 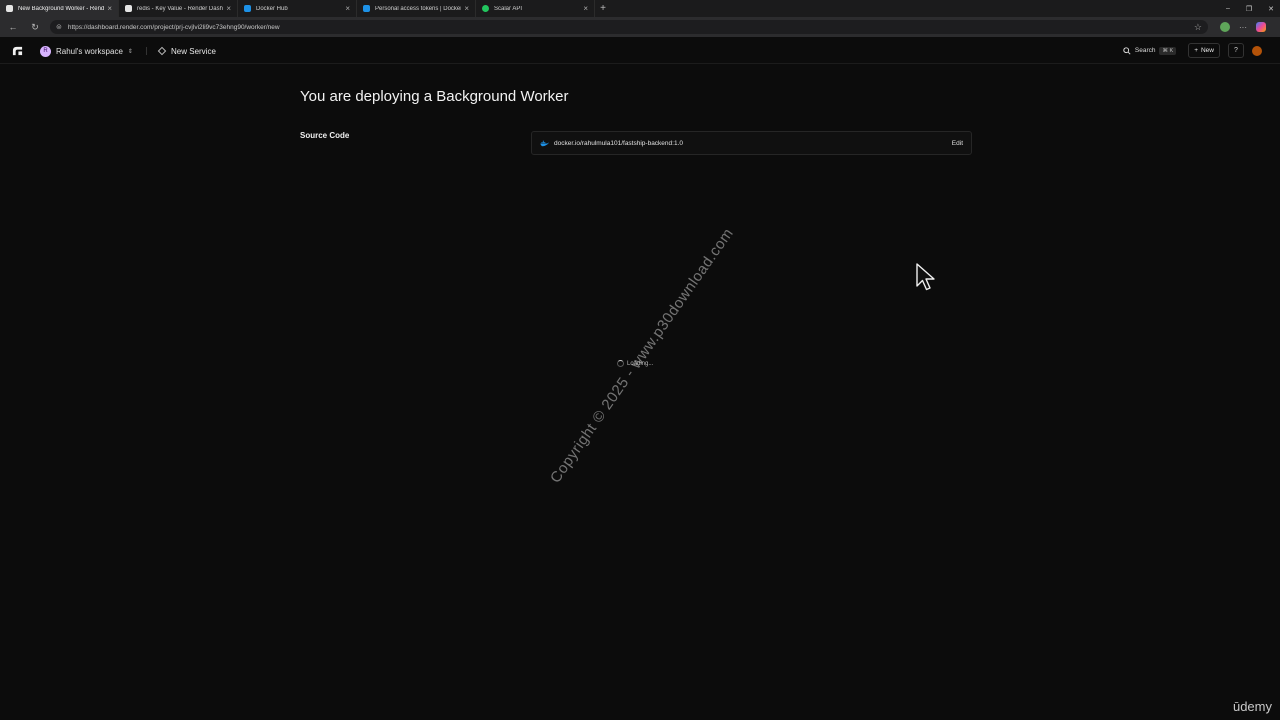 I want to click on tab-label: New Background Worker - Rend, so click(x=61, y=8).